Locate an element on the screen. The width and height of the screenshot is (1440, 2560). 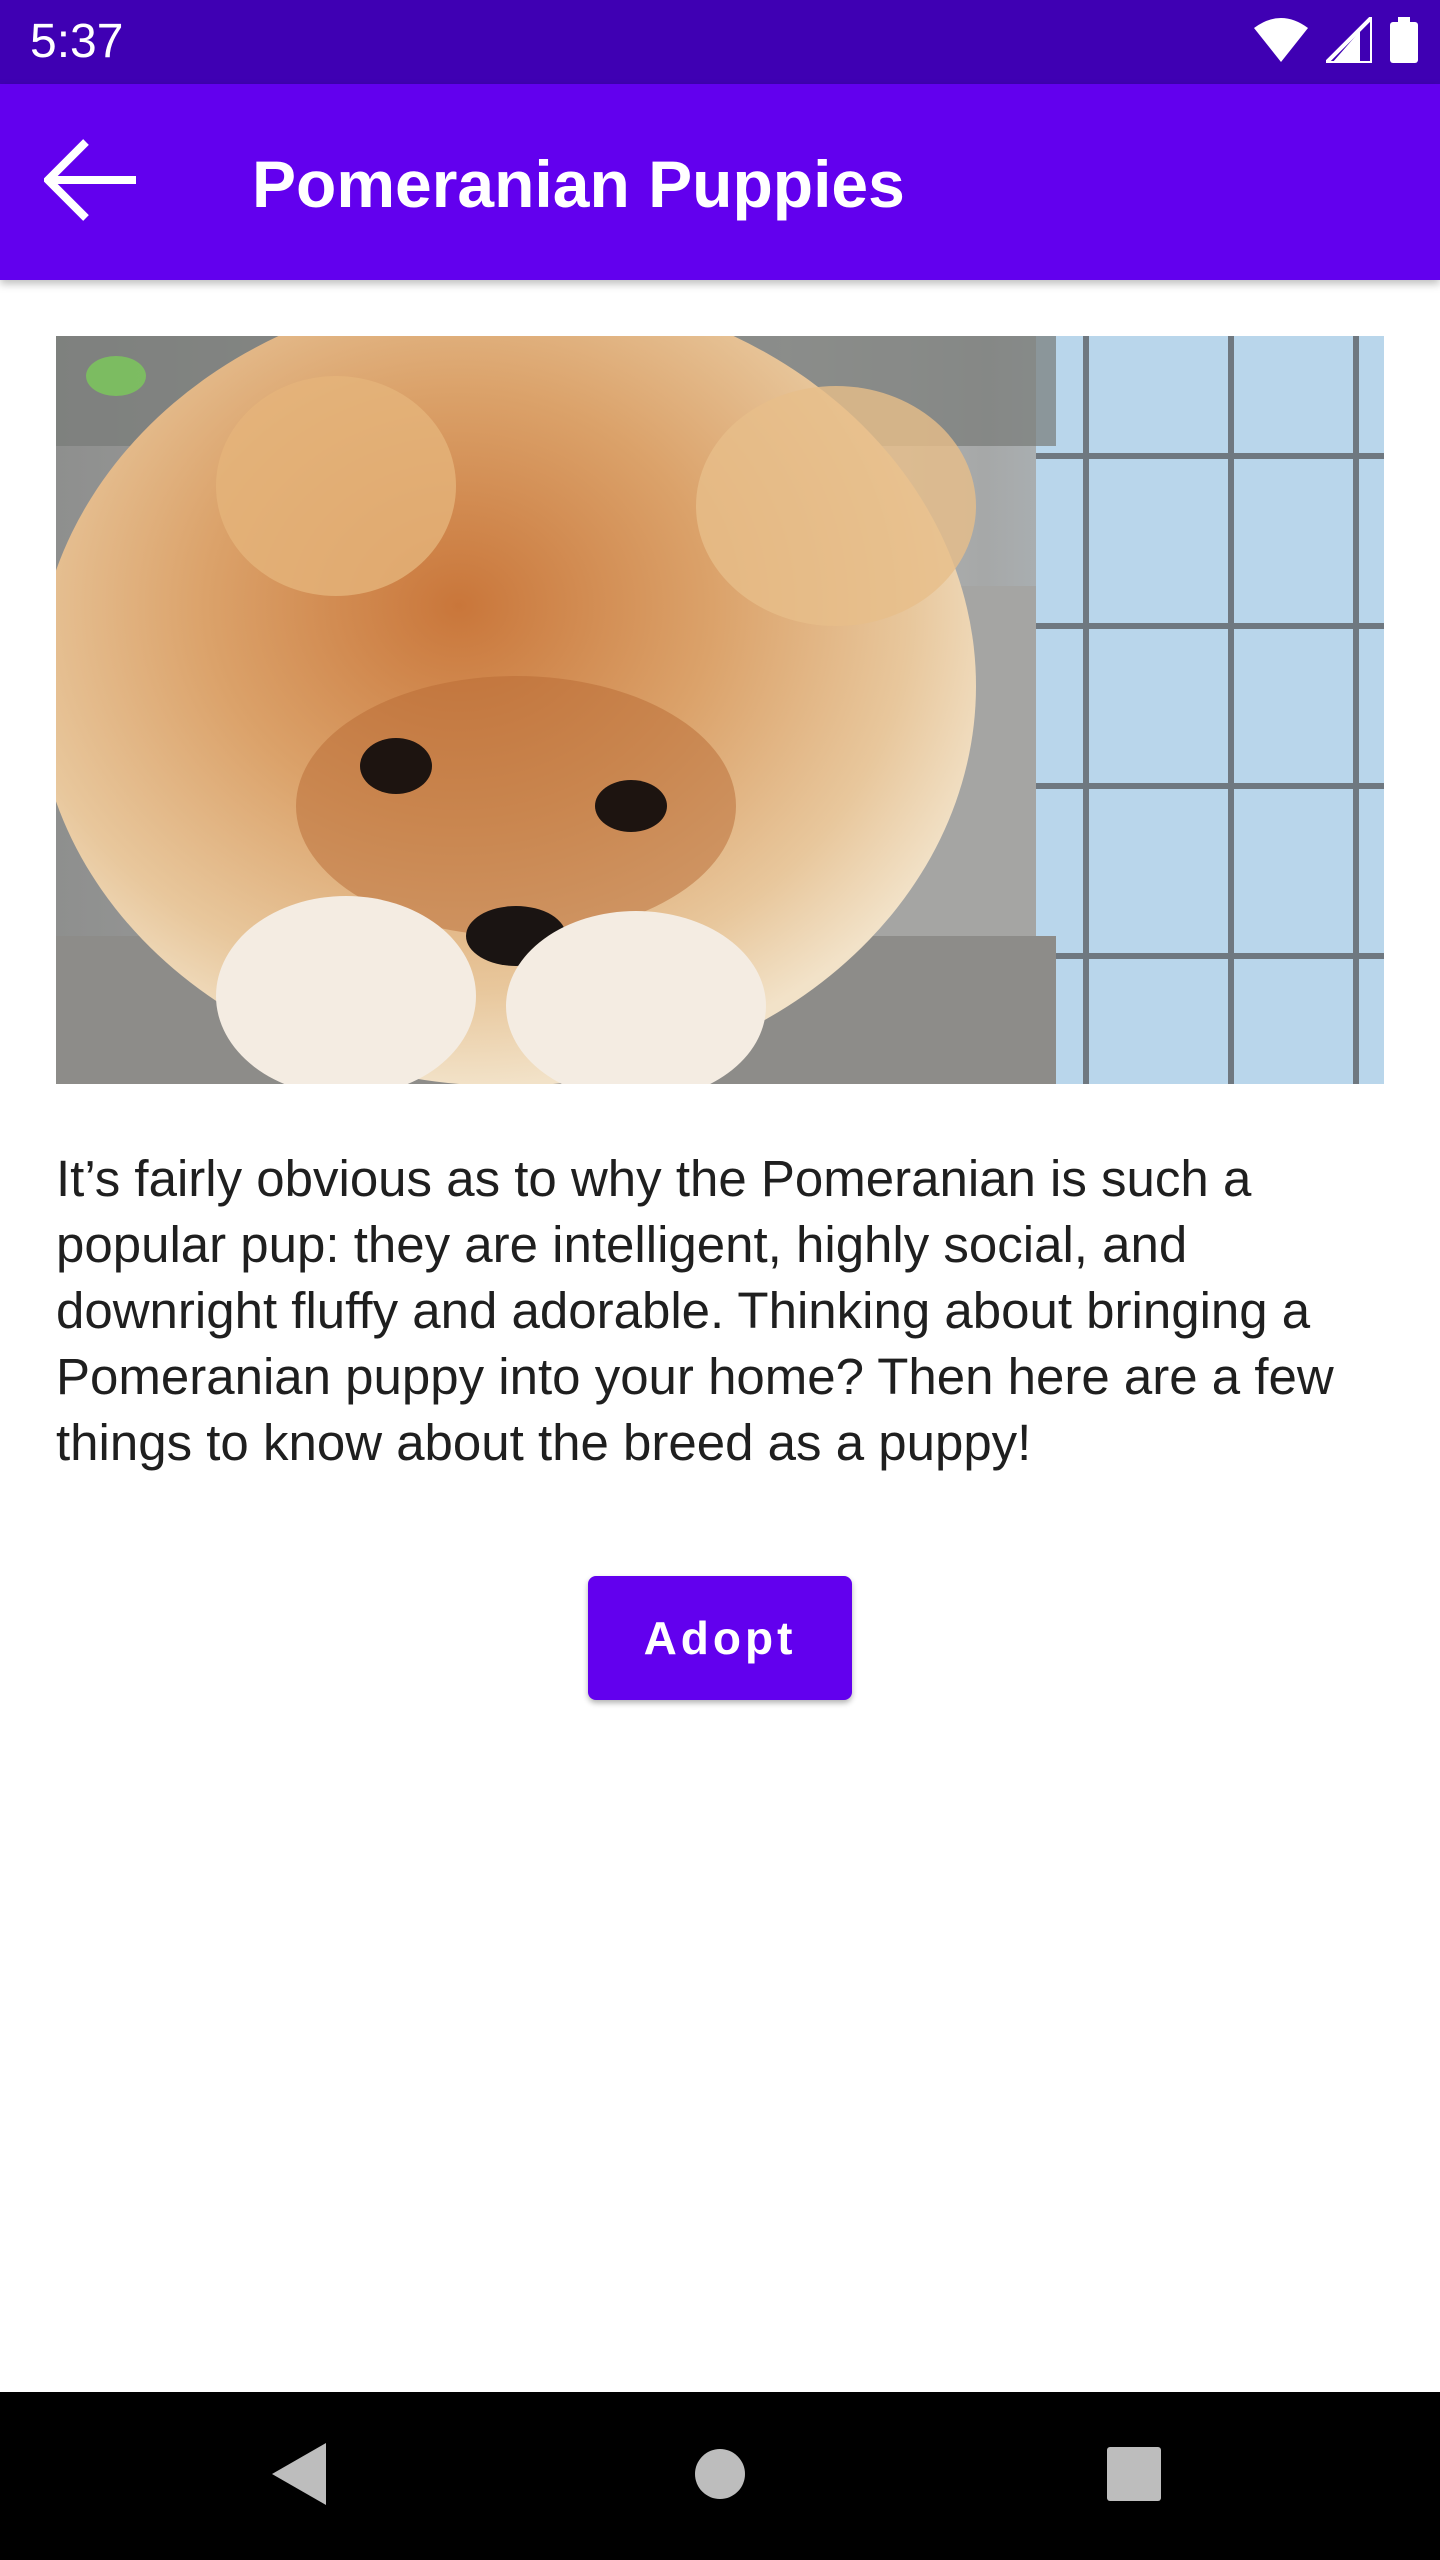
status-icons is located at coordinates (1336, 39).